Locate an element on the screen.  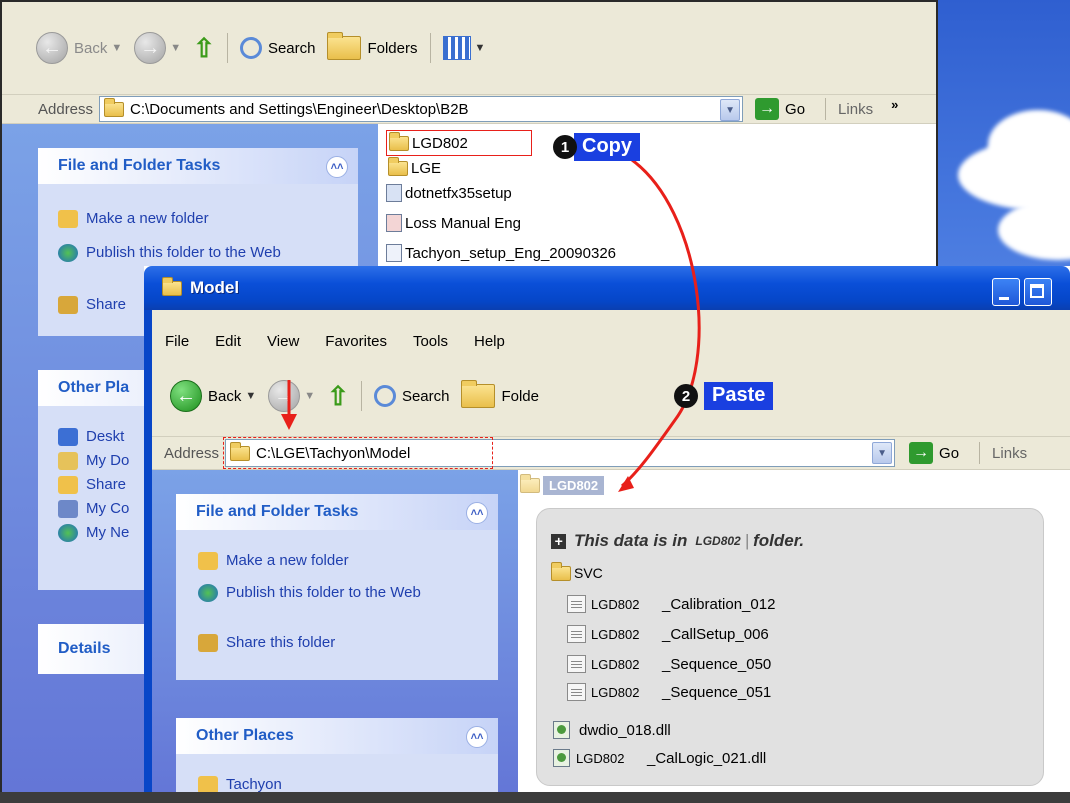
step-number-2: 2 is located at coordinates (686, 396).